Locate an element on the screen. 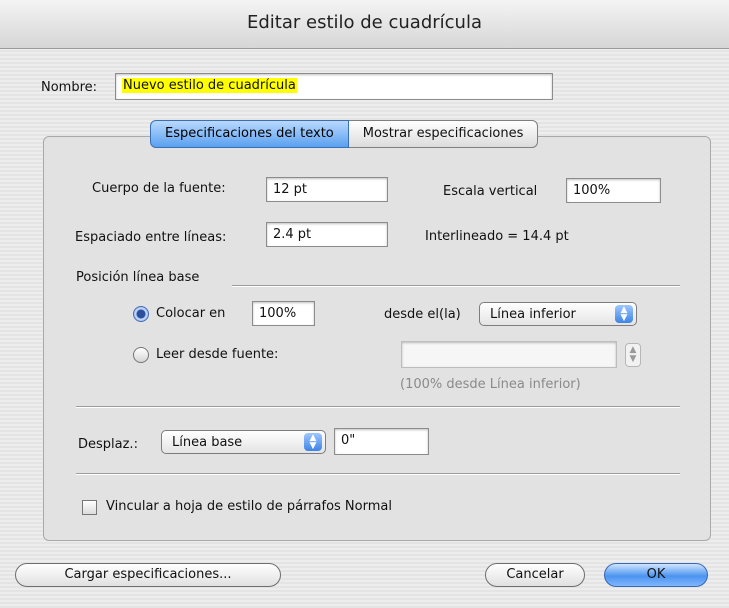 The width and height of the screenshot is (729, 608). cancel-button: Cancelar is located at coordinates (535, 575).